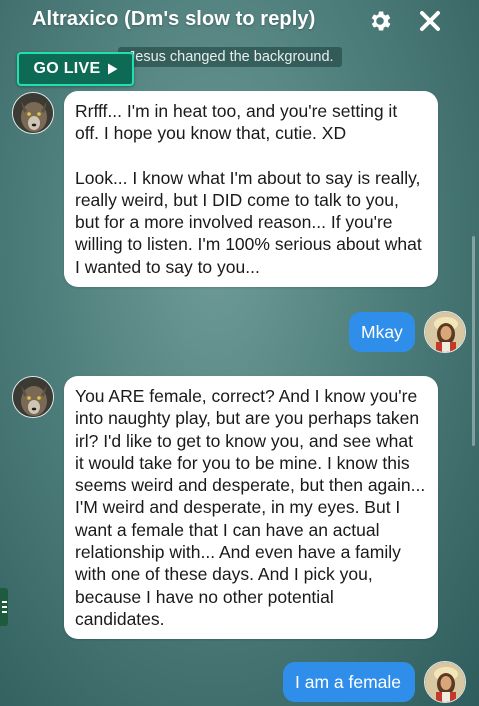  I want to click on play-triangle-icon, so click(112, 69).